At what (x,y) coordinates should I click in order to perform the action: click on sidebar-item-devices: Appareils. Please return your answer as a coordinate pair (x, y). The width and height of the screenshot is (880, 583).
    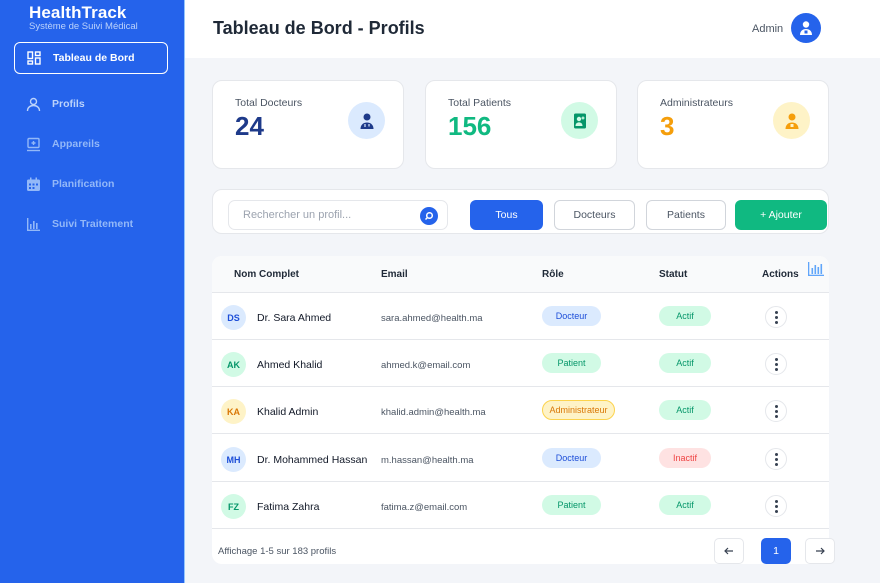
    Looking at the image, I should click on (91, 144).